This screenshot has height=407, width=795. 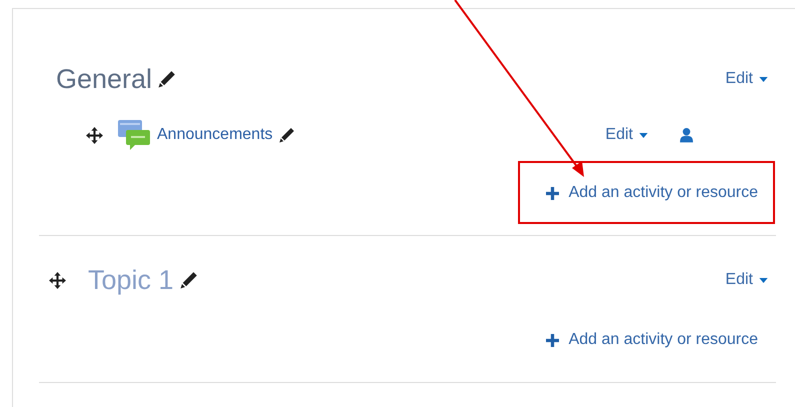 I want to click on speech-bubbles-icon, so click(x=134, y=135).